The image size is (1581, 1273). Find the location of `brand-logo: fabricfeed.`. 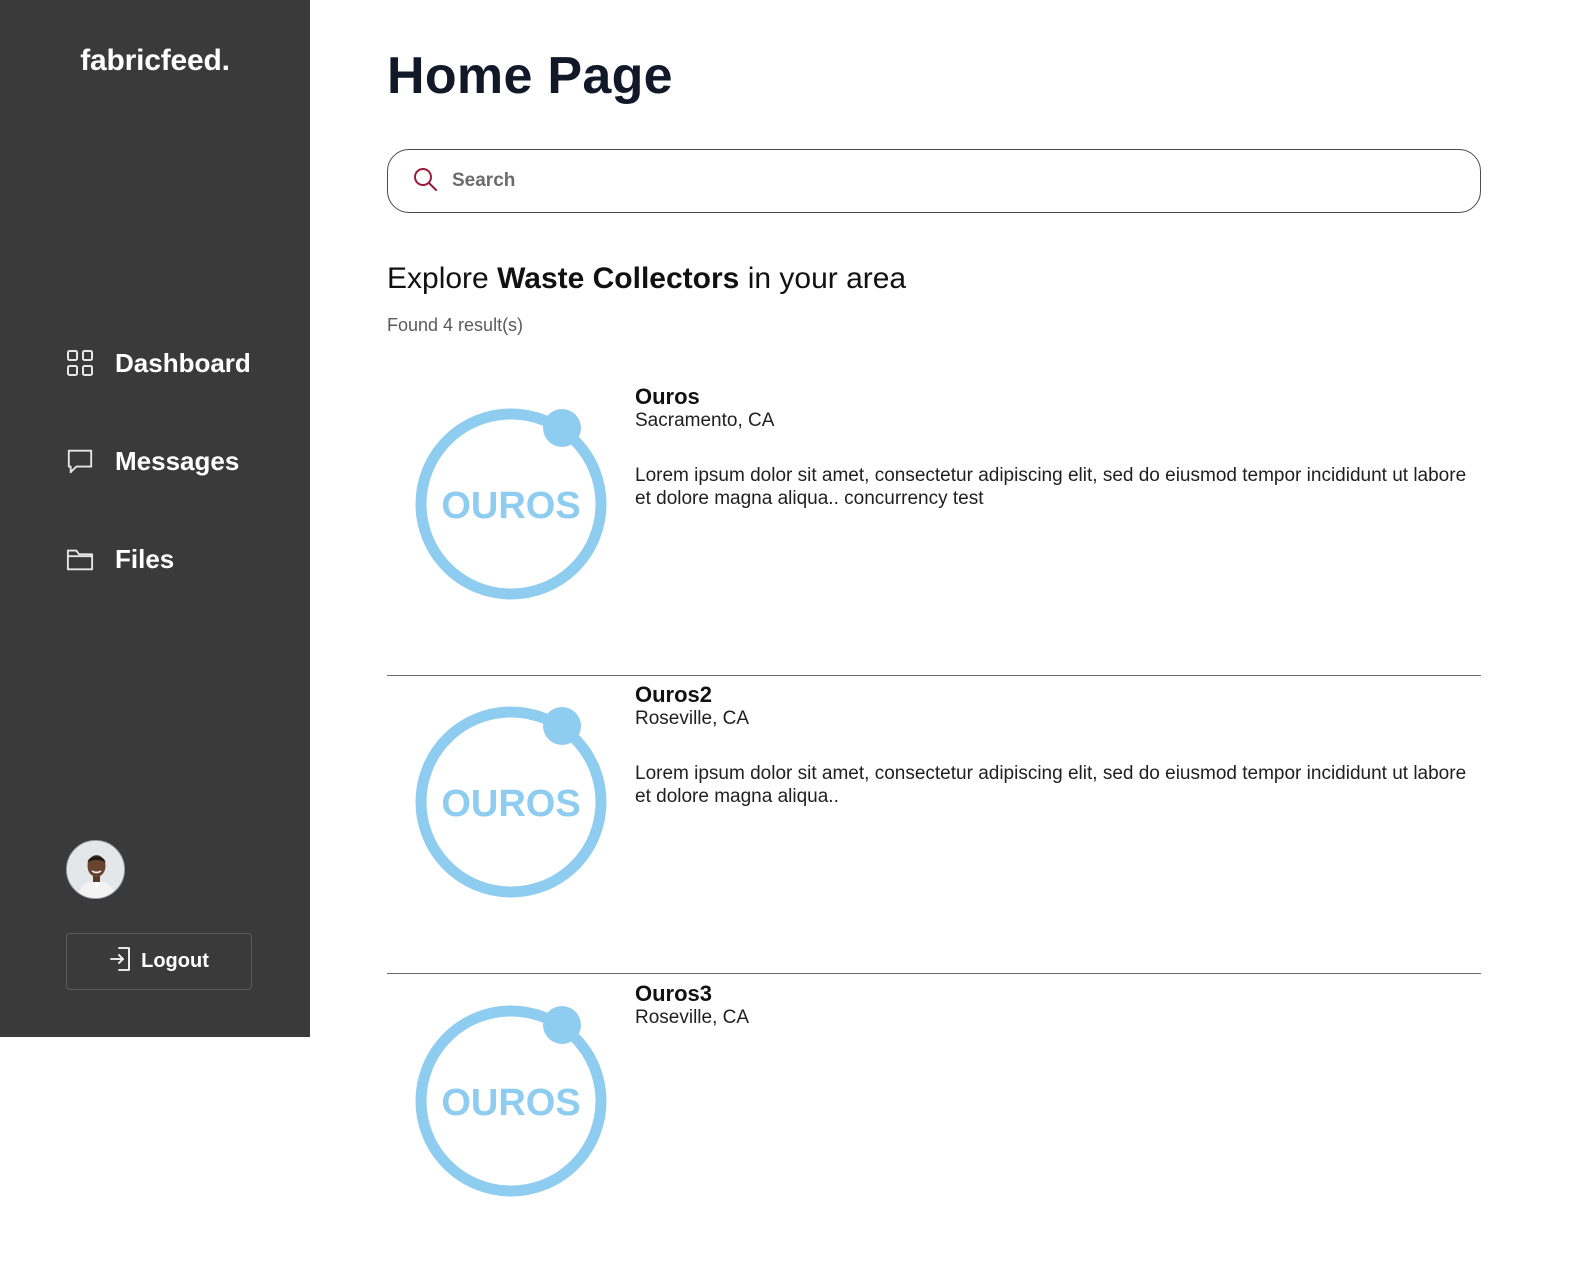

brand-logo: fabricfeed. is located at coordinates (155, 61).